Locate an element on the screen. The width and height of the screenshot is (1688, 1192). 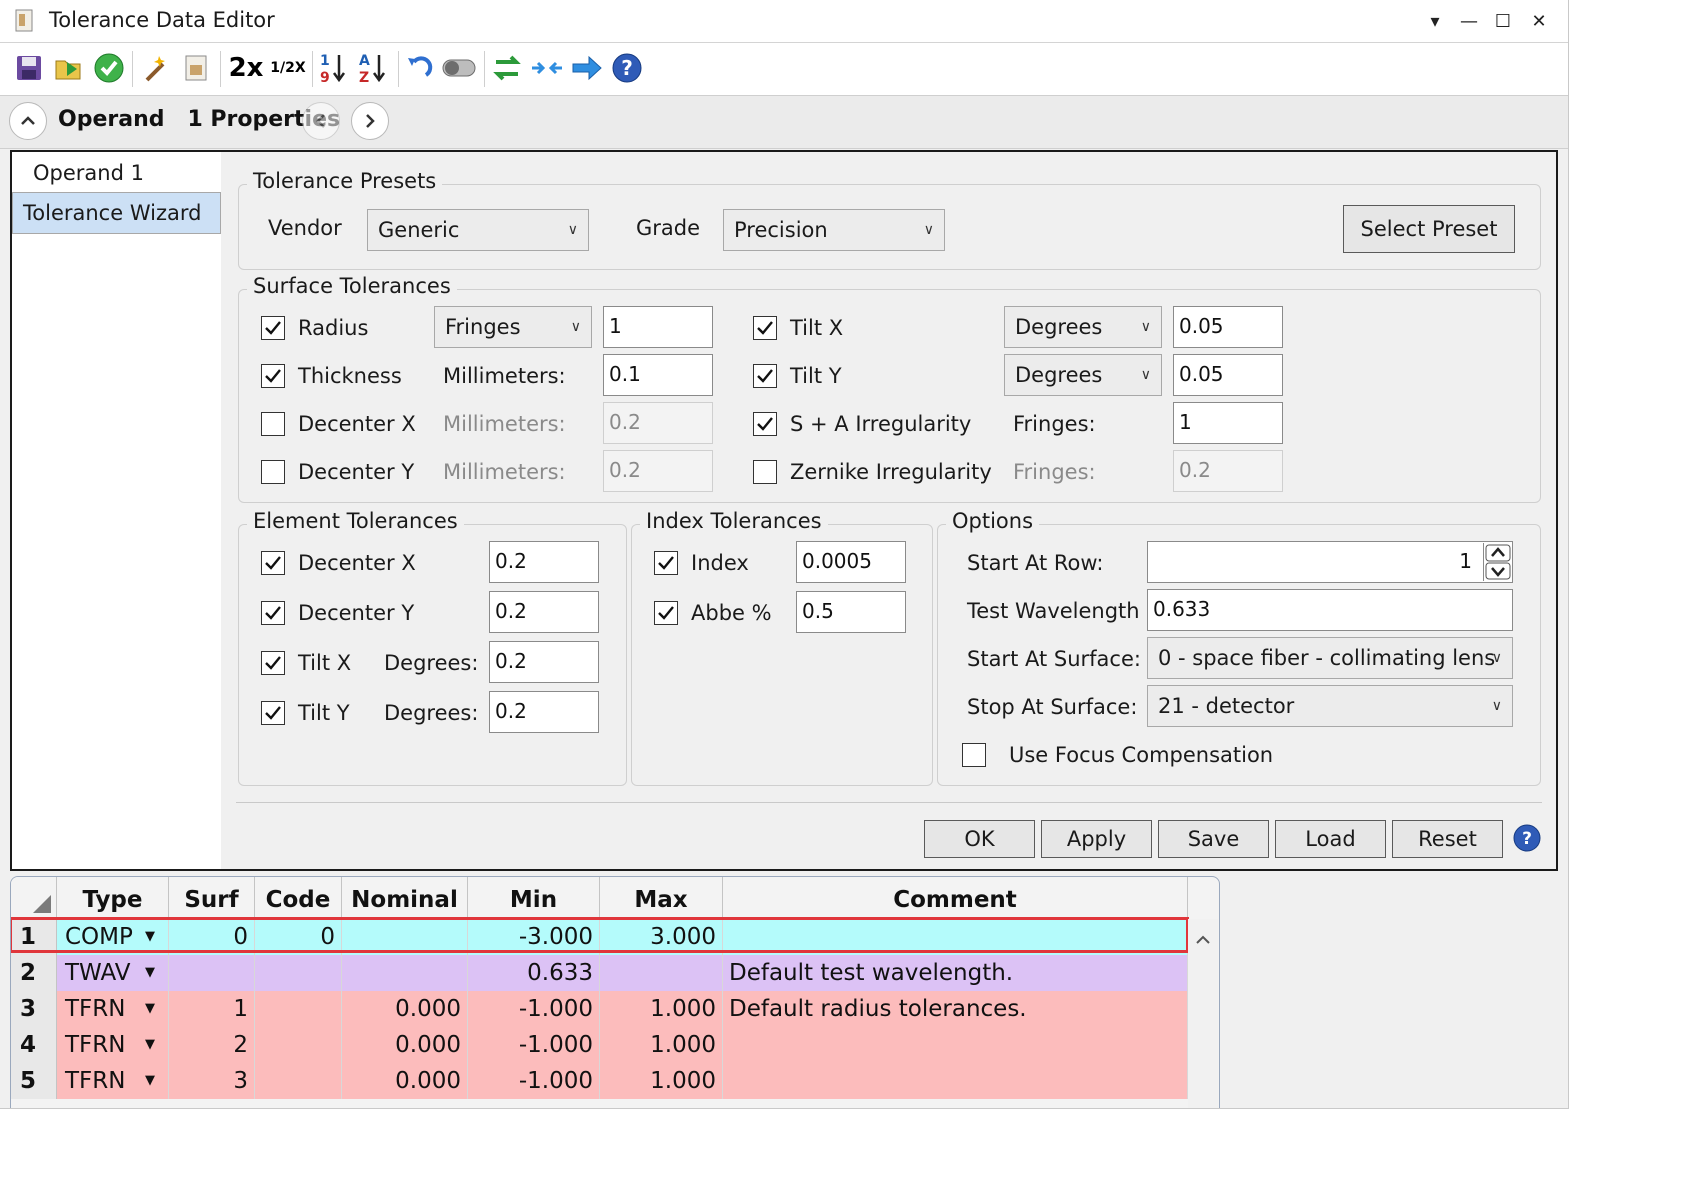
table-row: 5 TFRN ▼ 3 0.000 -1.000 1.000 is located at coordinates (599, 1081).